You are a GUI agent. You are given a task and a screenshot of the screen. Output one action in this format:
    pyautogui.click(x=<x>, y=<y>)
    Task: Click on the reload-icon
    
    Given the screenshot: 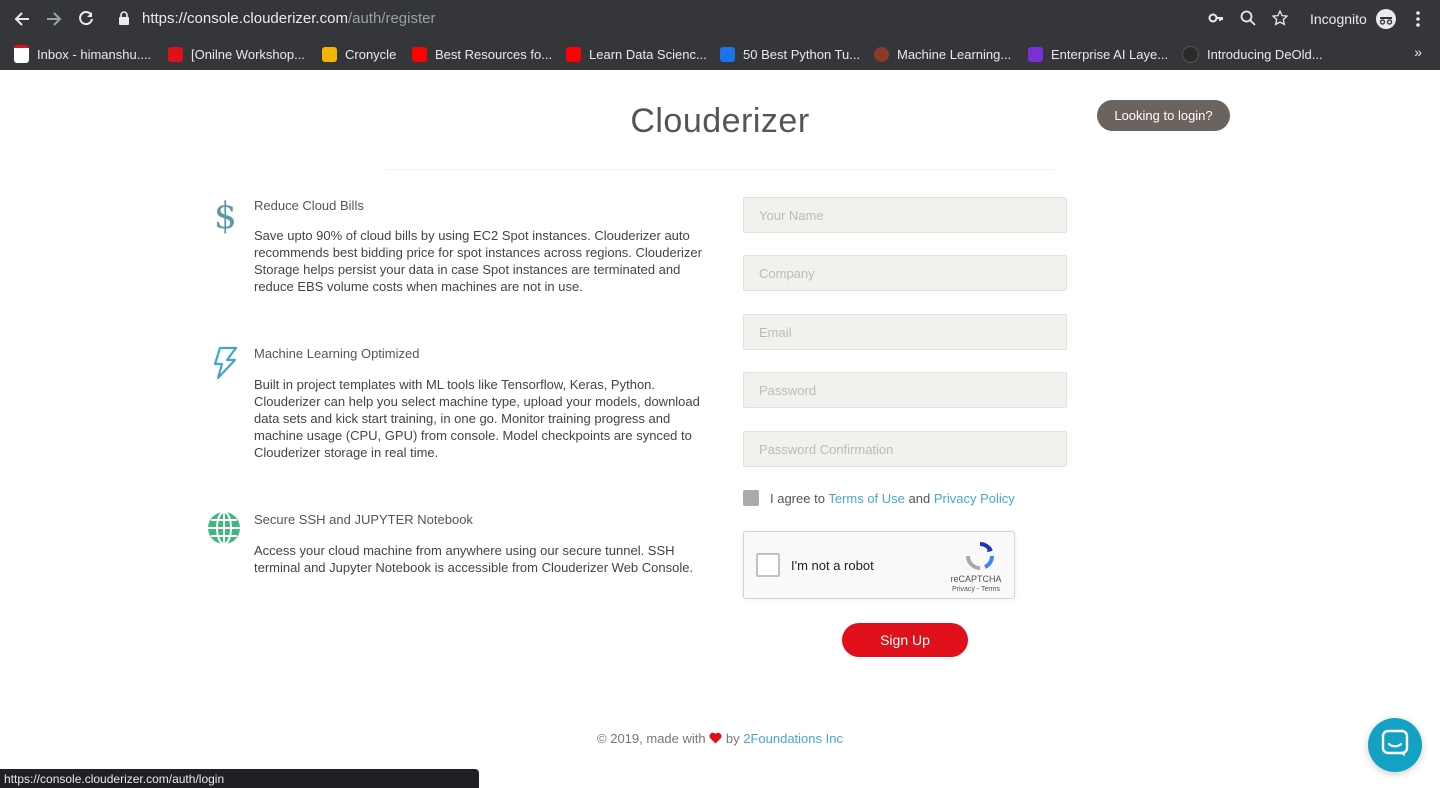 What is the action you would take?
    pyautogui.click(x=86, y=19)
    